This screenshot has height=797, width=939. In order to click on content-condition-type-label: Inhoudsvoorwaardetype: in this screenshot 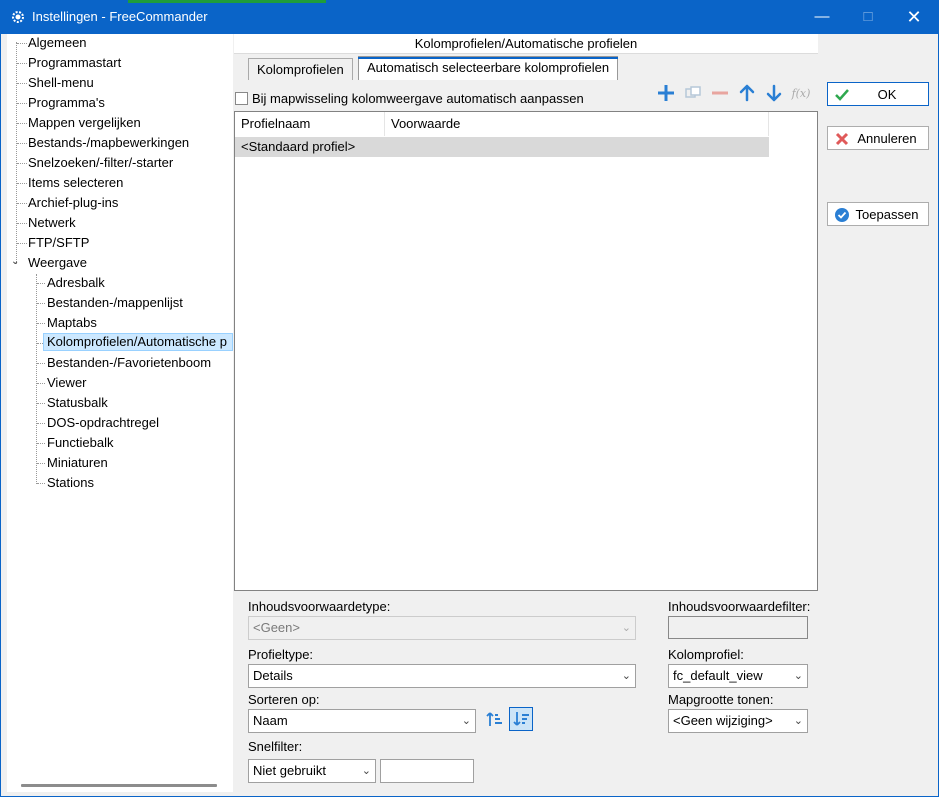, I will do `click(319, 606)`.